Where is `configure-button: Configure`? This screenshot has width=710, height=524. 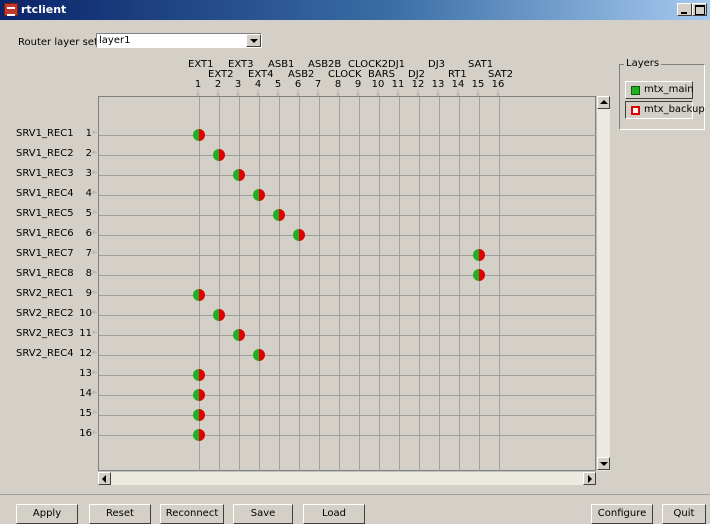 configure-button: Configure is located at coordinates (622, 514).